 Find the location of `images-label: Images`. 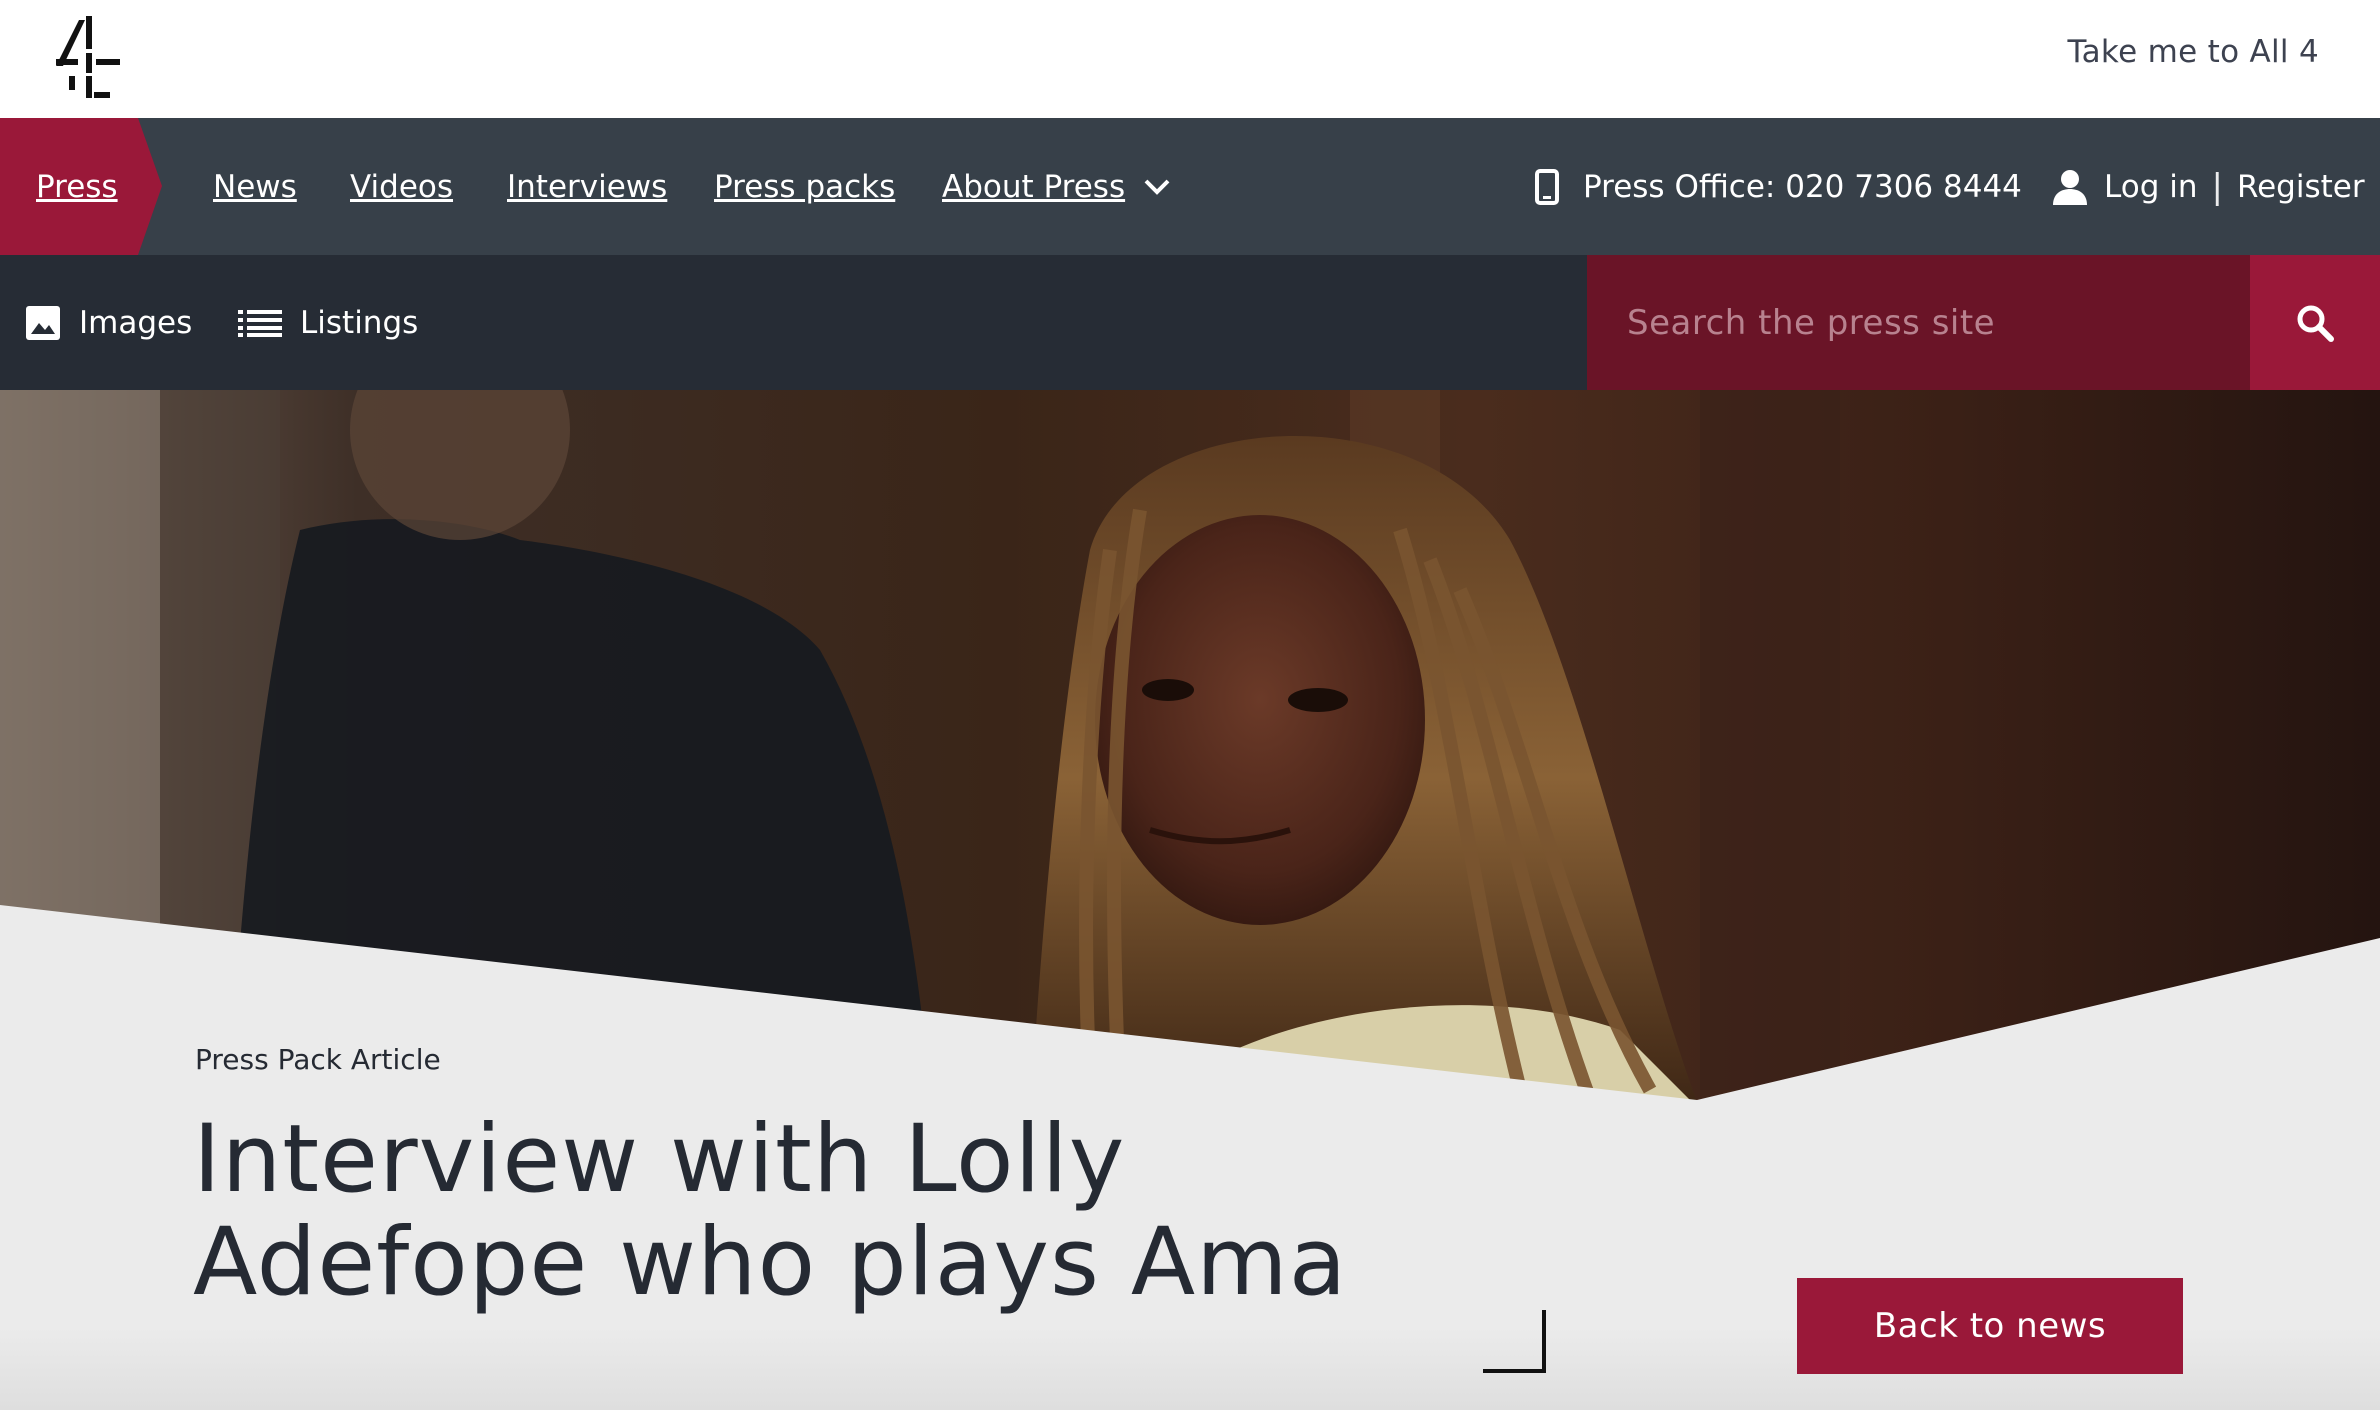

images-label: Images is located at coordinates (136, 322).